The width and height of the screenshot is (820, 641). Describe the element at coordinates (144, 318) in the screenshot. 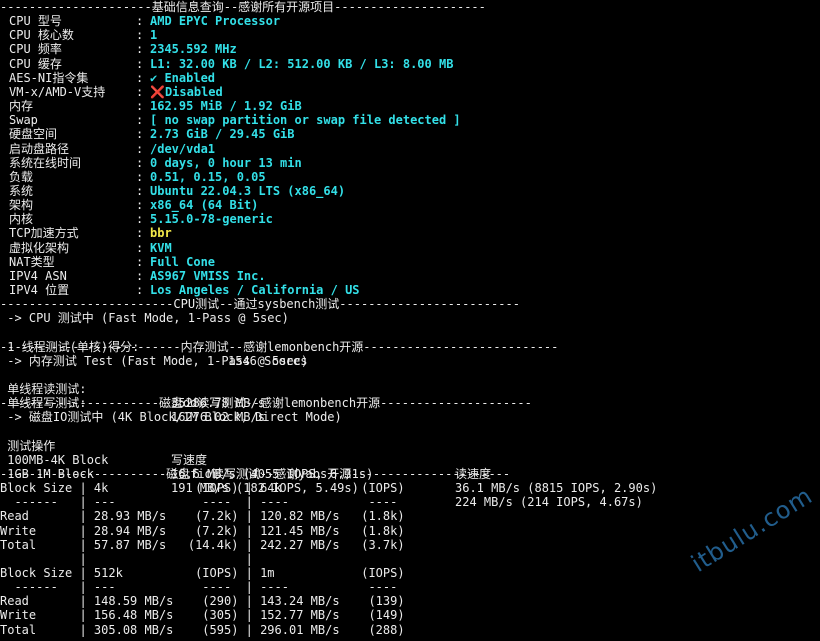

I see `cpu-test-mode: -> CPU 测试中 (Fast Mode, 1-Pass @ 5sec)` at that location.